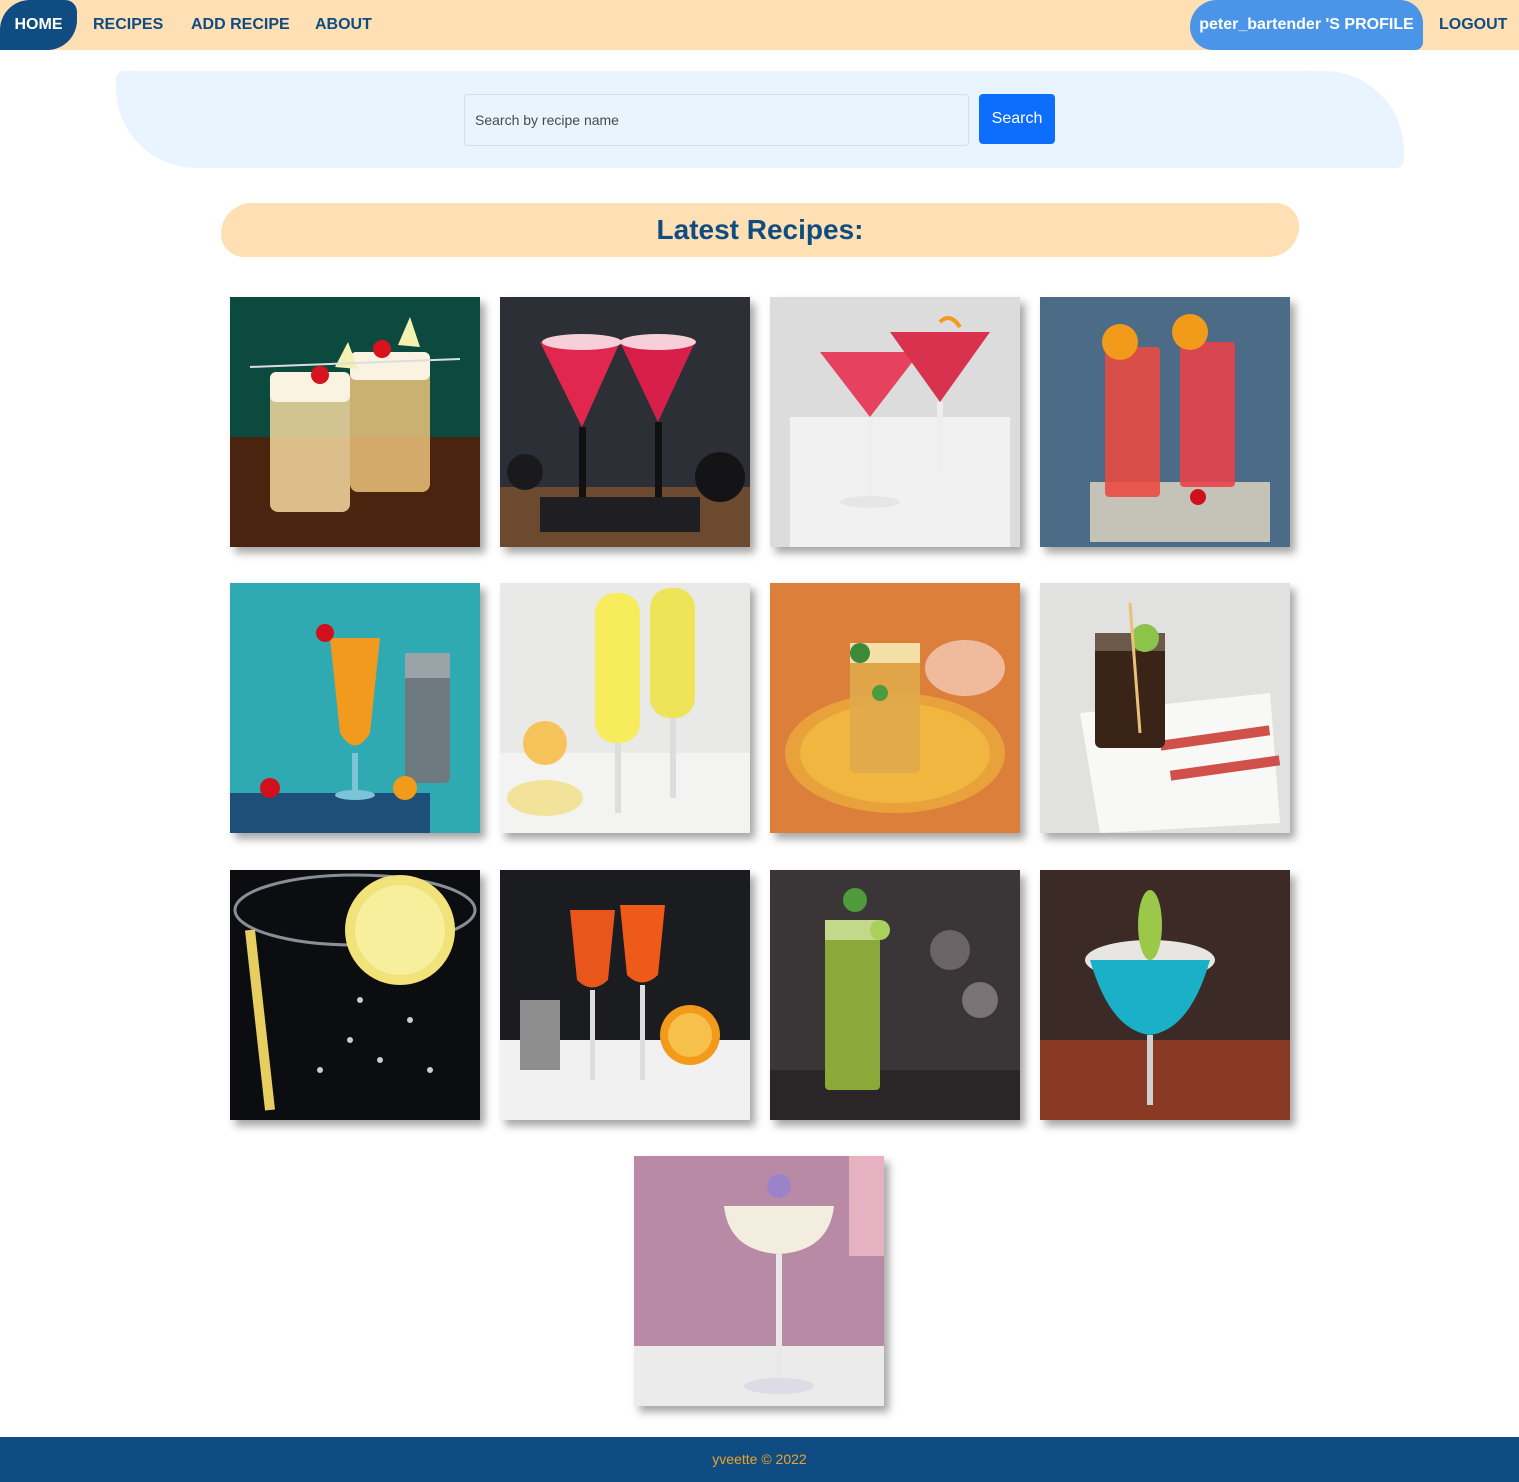  I want to click on red-rimmed-martini-cocktail-image, so click(625, 422).